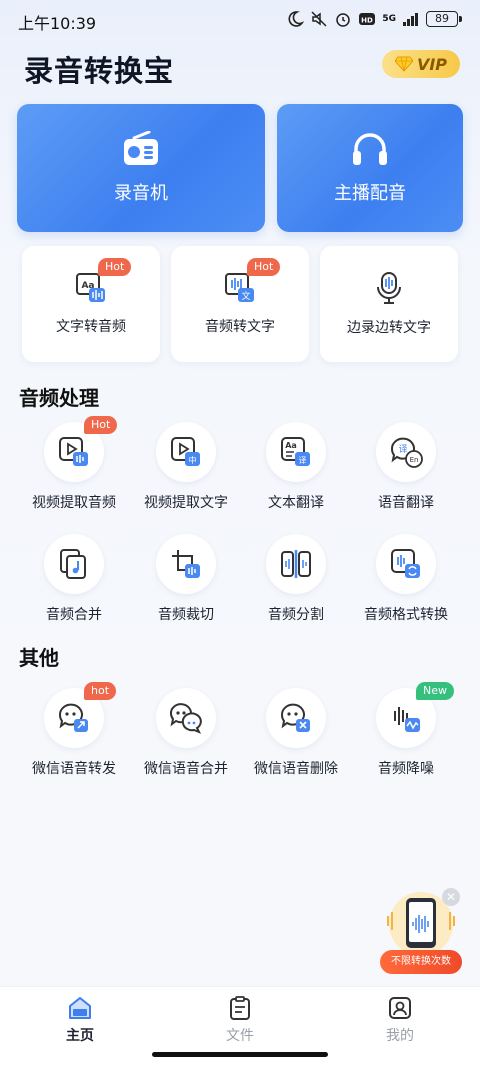 This screenshot has width=480, height=1067. I want to click on promo-label: 不限转换次数, so click(421, 962).